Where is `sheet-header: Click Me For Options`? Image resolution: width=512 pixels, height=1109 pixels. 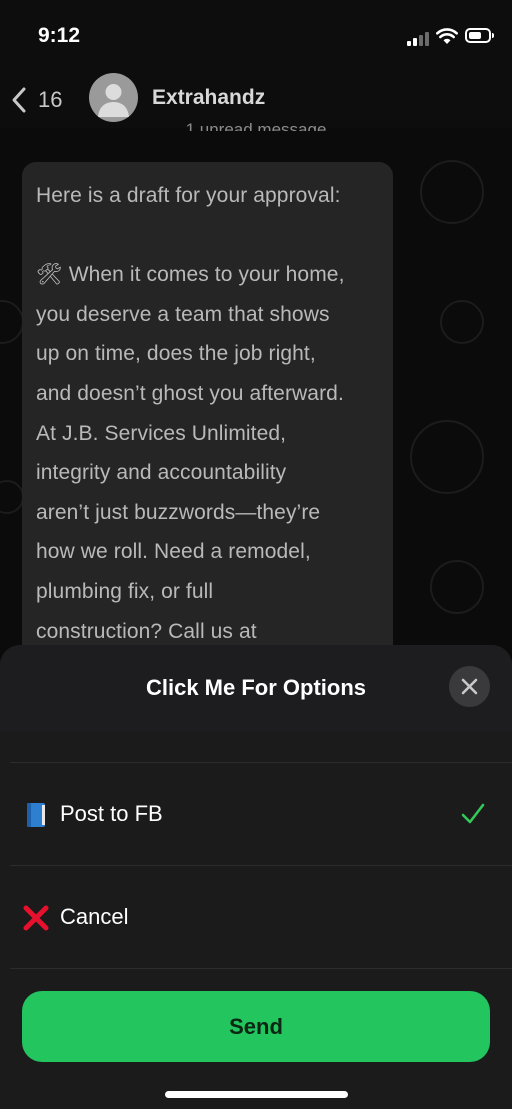
sheet-header: Click Me For Options is located at coordinates (256, 688).